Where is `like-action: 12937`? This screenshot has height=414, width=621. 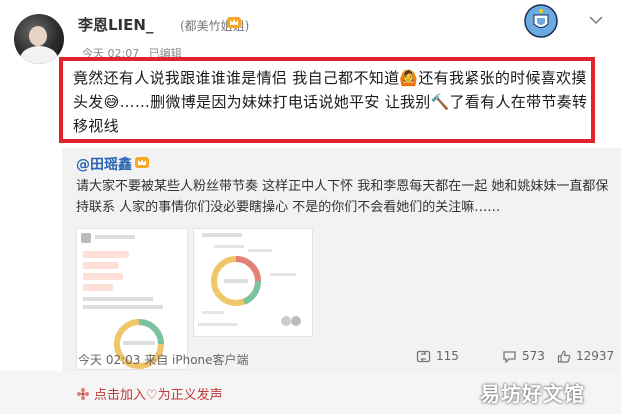 like-action: 12937 is located at coordinates (585, 356).